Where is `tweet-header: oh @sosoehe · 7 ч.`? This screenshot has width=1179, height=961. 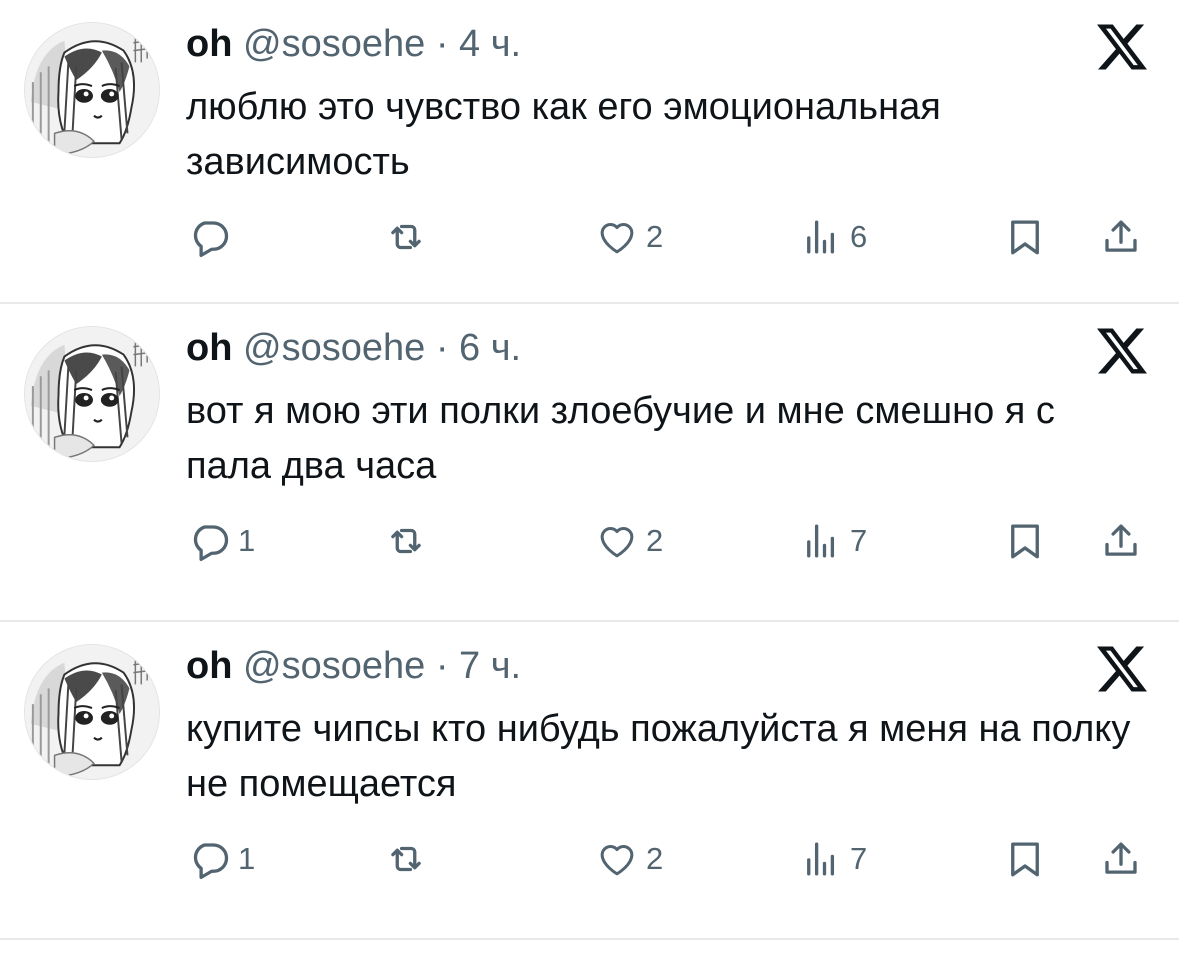
tweet-header: oh @sosoehe · 7 ч. is located at coordinates (353, 666).